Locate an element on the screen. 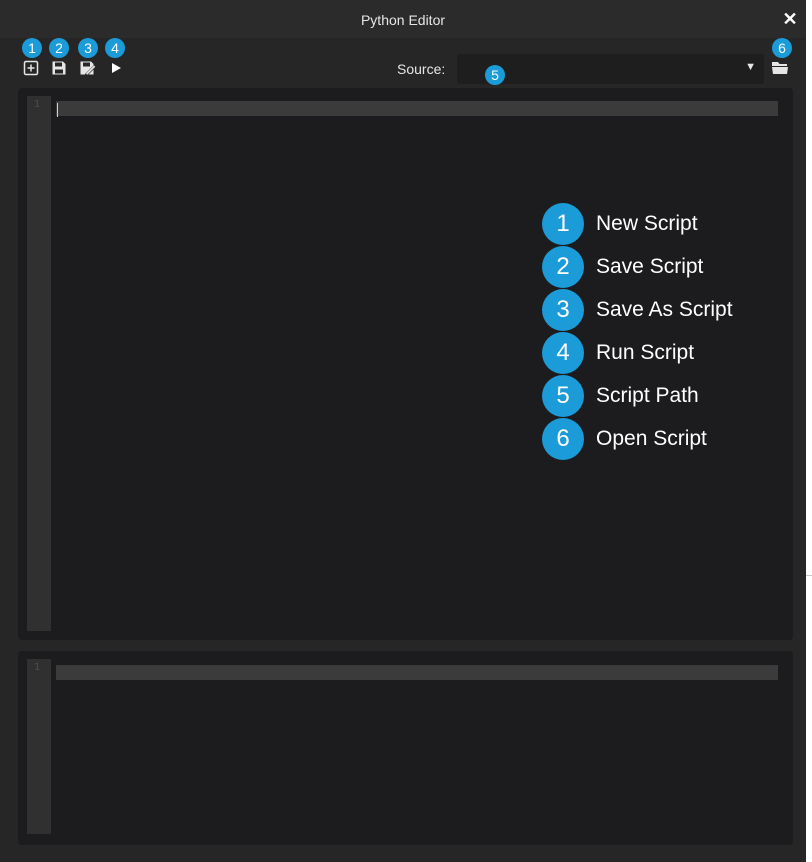 The height and width of the screenshot is (862, 812). save-as-script-badge: 3 is located at coordinates (88, 48).